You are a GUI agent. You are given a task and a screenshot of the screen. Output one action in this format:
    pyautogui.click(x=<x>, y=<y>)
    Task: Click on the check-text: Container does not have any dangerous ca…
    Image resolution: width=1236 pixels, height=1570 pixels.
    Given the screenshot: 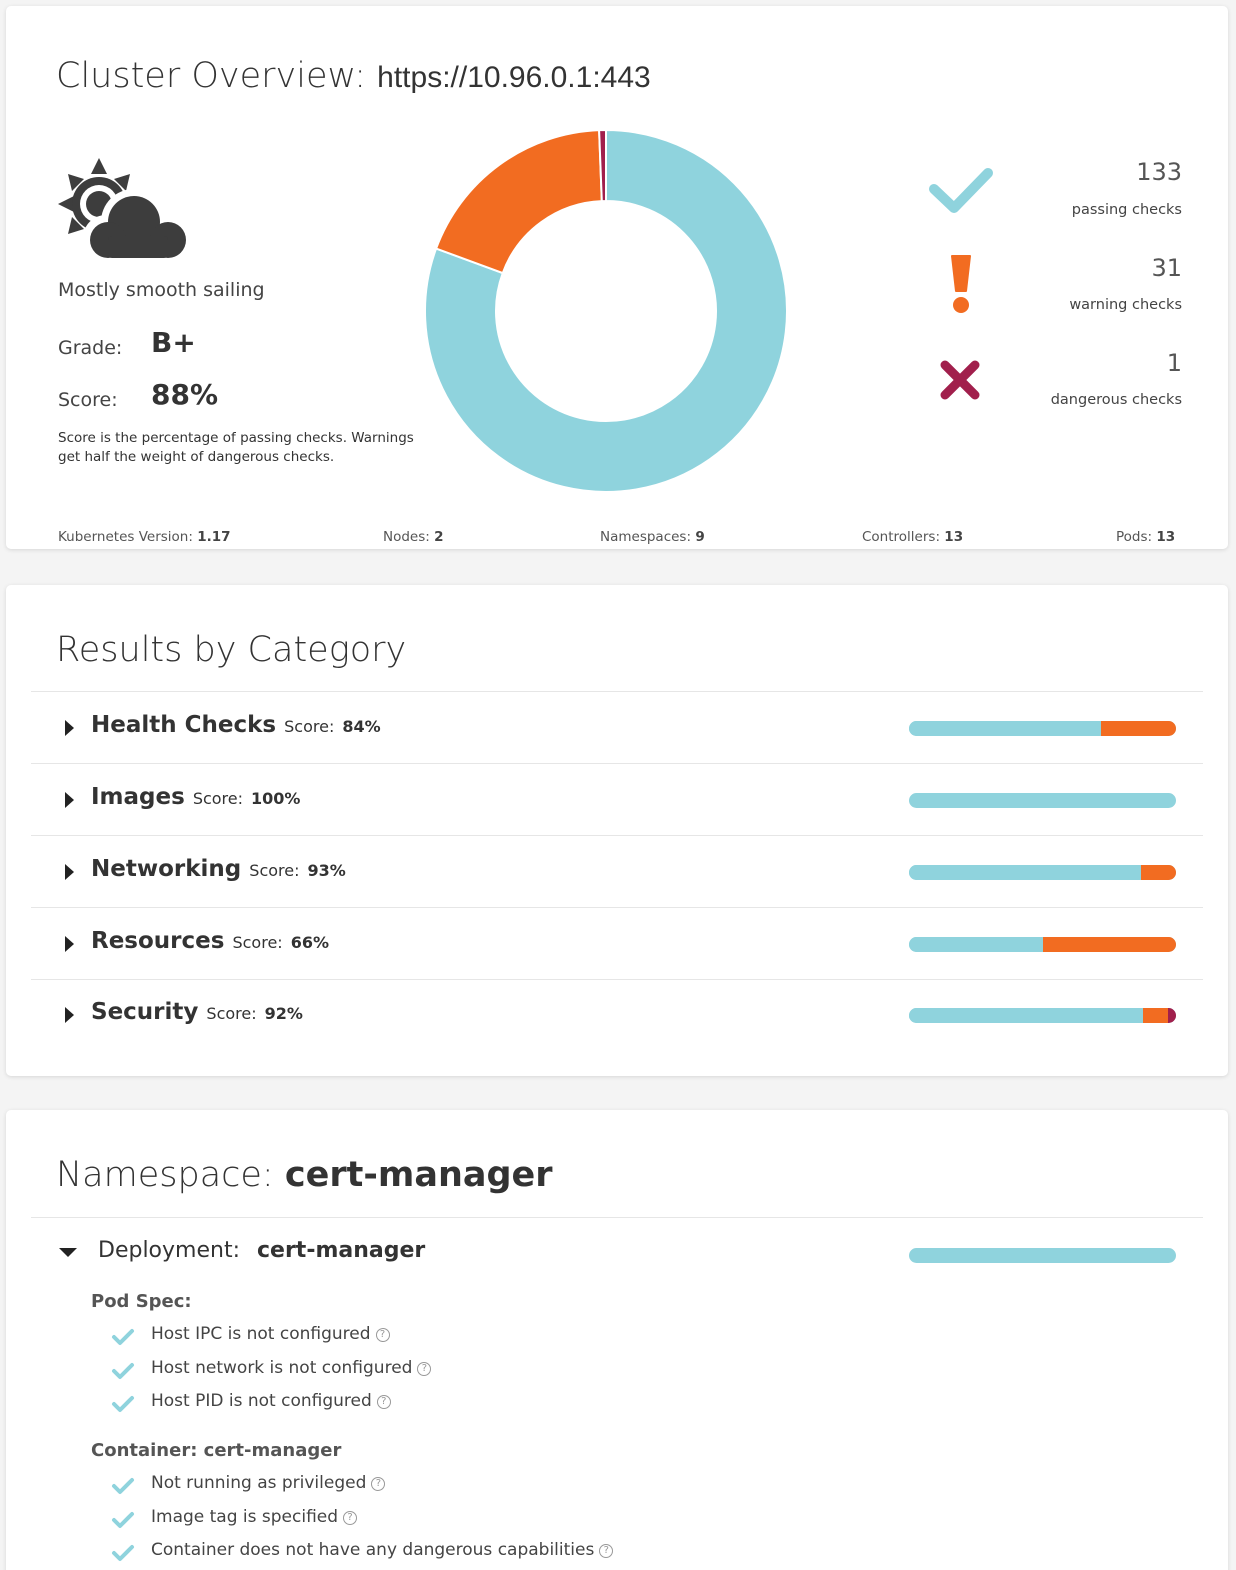 What is the action you would take?
    pyautogui.click(x=382, y=1550)
    